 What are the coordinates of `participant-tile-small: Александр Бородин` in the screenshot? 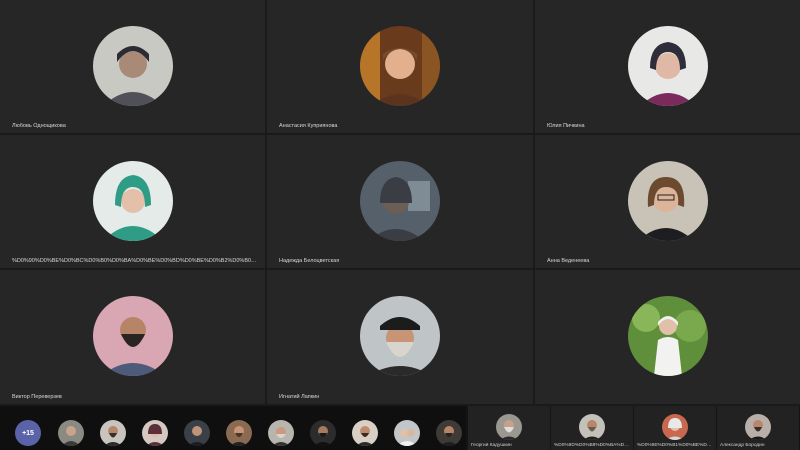 It's located at (758, 428).